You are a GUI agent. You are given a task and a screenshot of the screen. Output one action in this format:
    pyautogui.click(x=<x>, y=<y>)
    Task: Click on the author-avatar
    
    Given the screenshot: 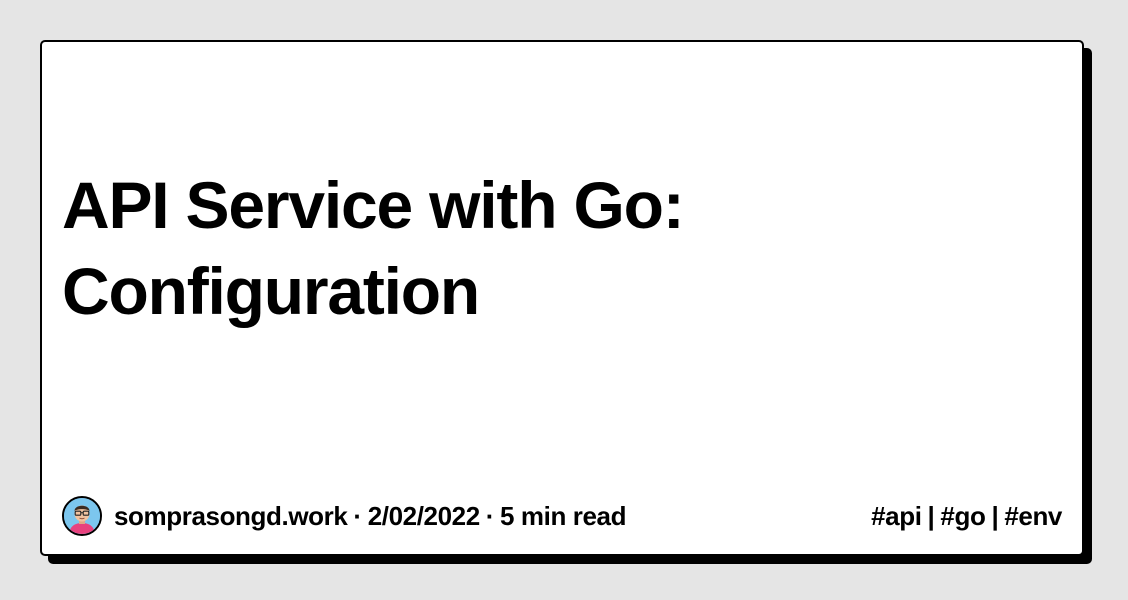 What is the action you would take?
    pyautogui.click(x=82, y=516)
    